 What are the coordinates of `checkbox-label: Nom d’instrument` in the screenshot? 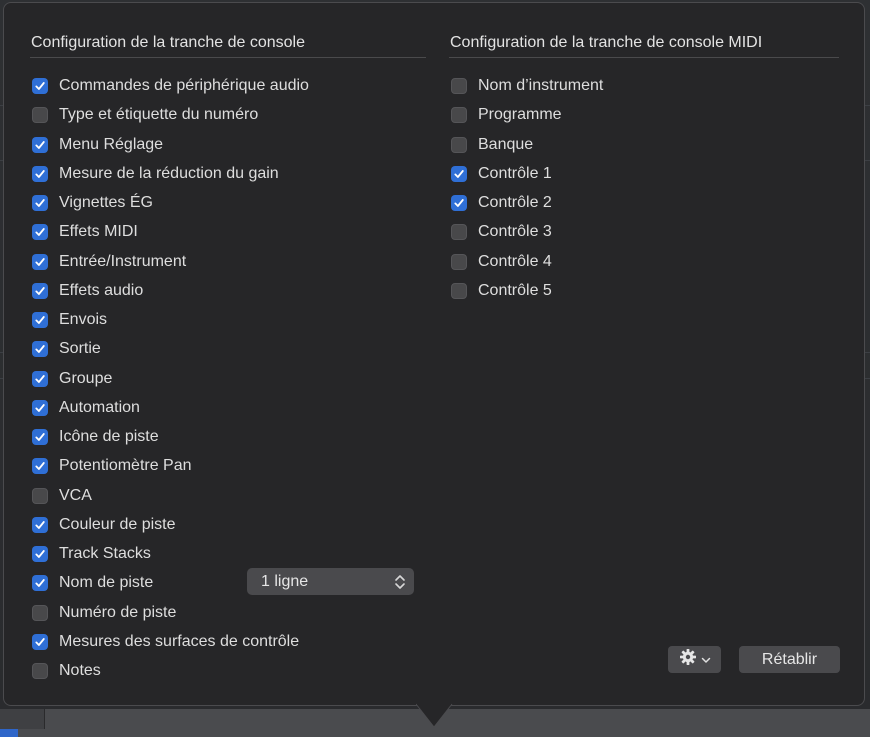 It's located at (541, 85).